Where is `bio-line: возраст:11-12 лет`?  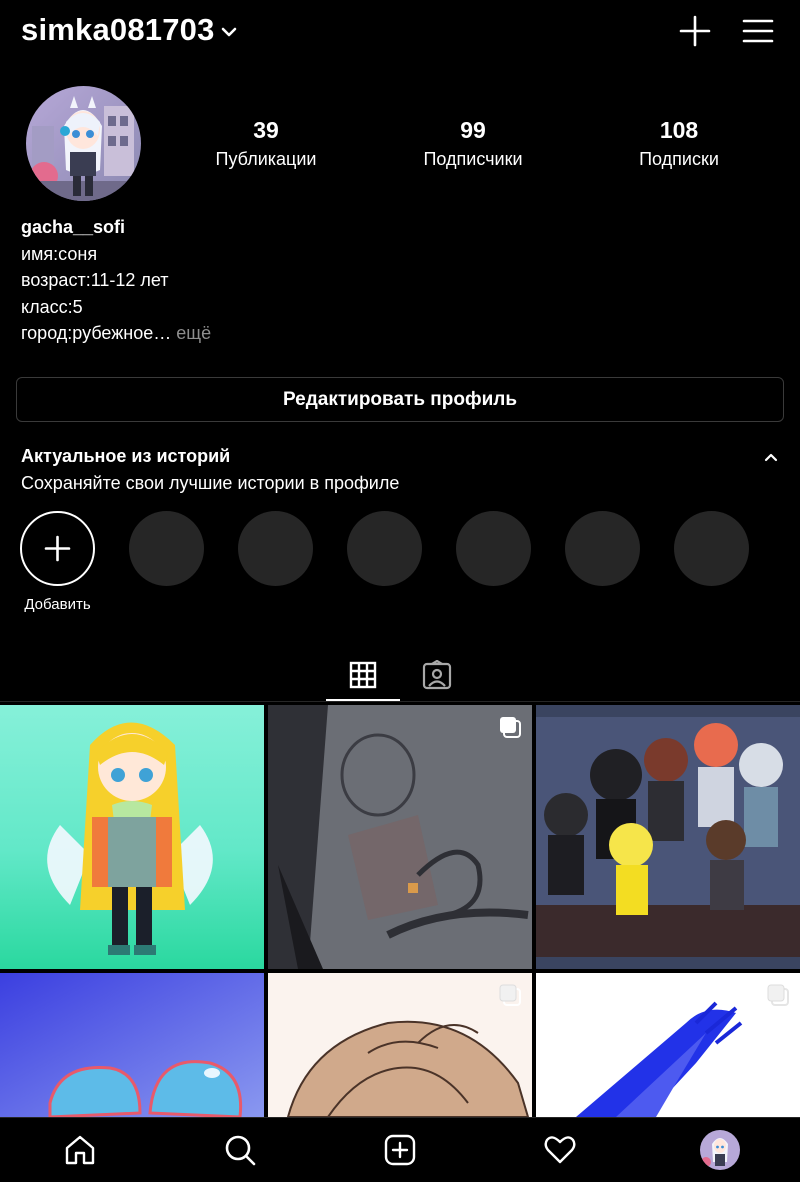
bio-line: возраст:11-12 лет is located at coordinates (95, 280).